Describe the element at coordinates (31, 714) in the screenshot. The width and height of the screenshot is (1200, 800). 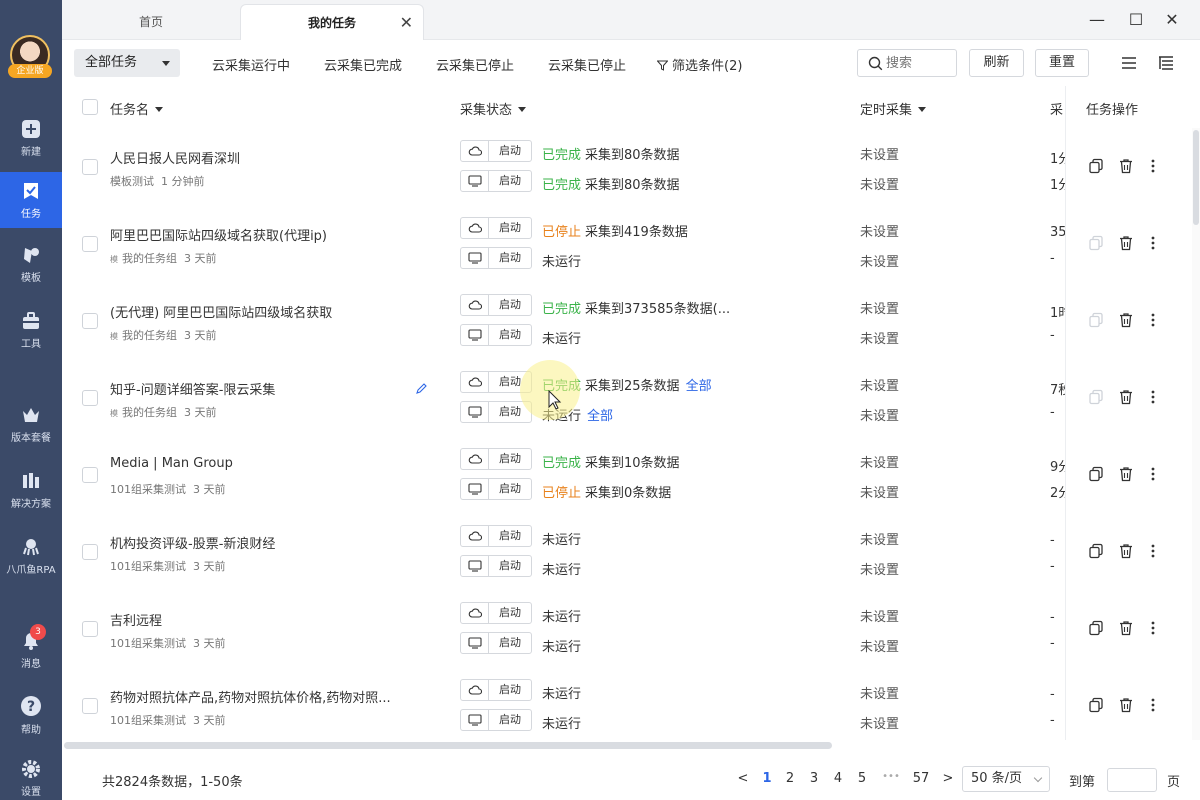
I see `sidebar-item-help: ? 帮助` at that location.